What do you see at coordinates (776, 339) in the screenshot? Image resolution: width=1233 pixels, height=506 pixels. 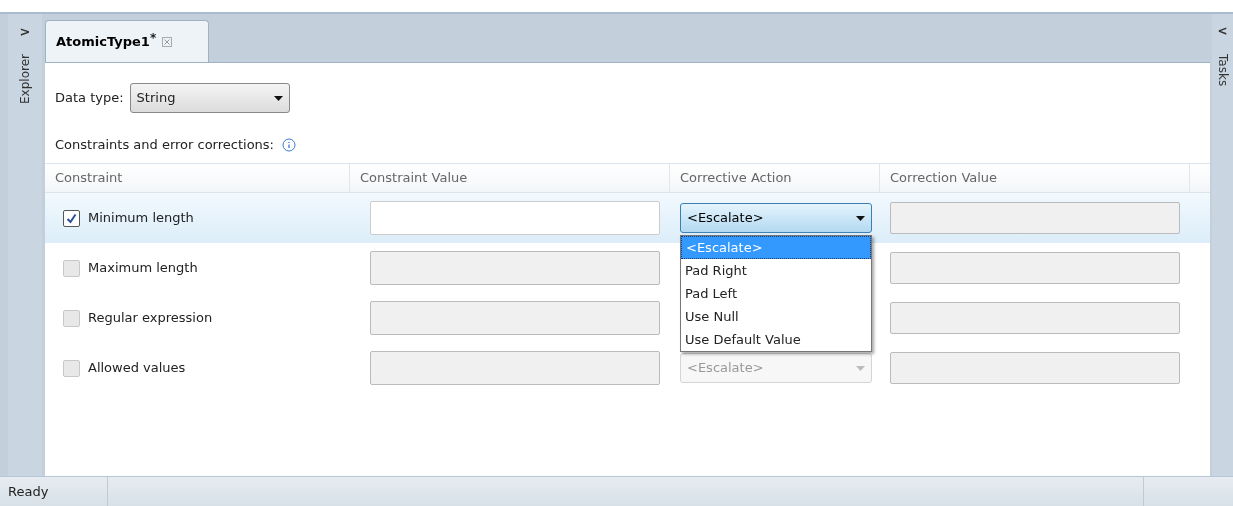 I see `menu-option: Use Default Value` at bounding box center [776, 339].